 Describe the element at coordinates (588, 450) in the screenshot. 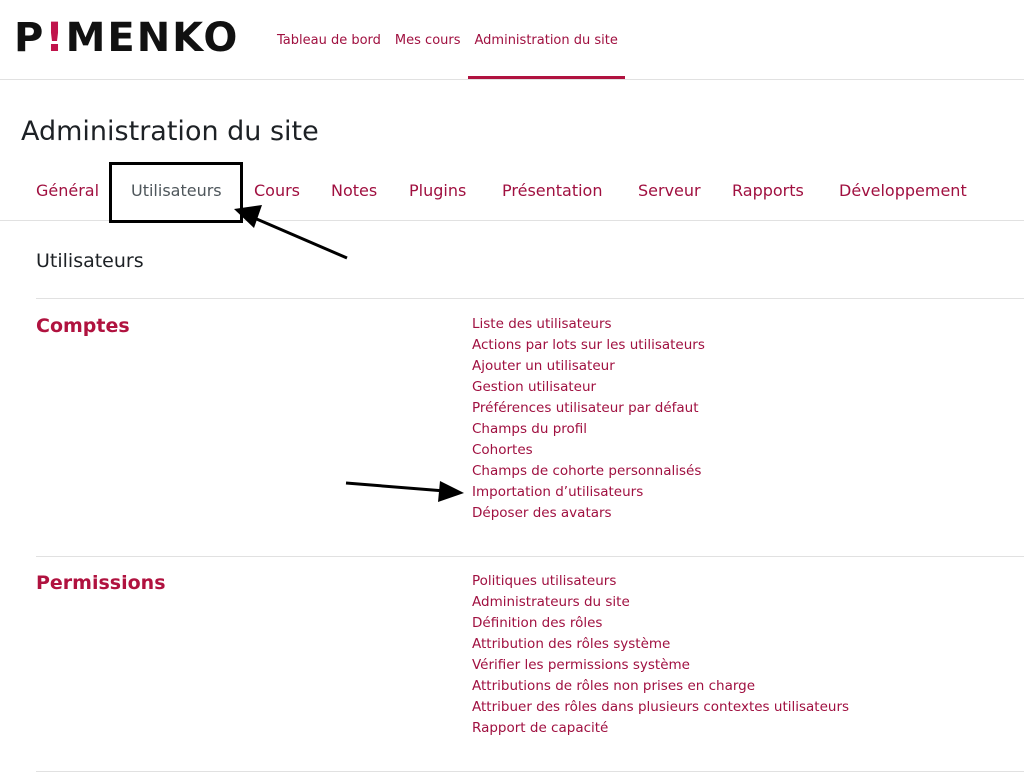

I see `link-cohorts: Cohortes` at that location.